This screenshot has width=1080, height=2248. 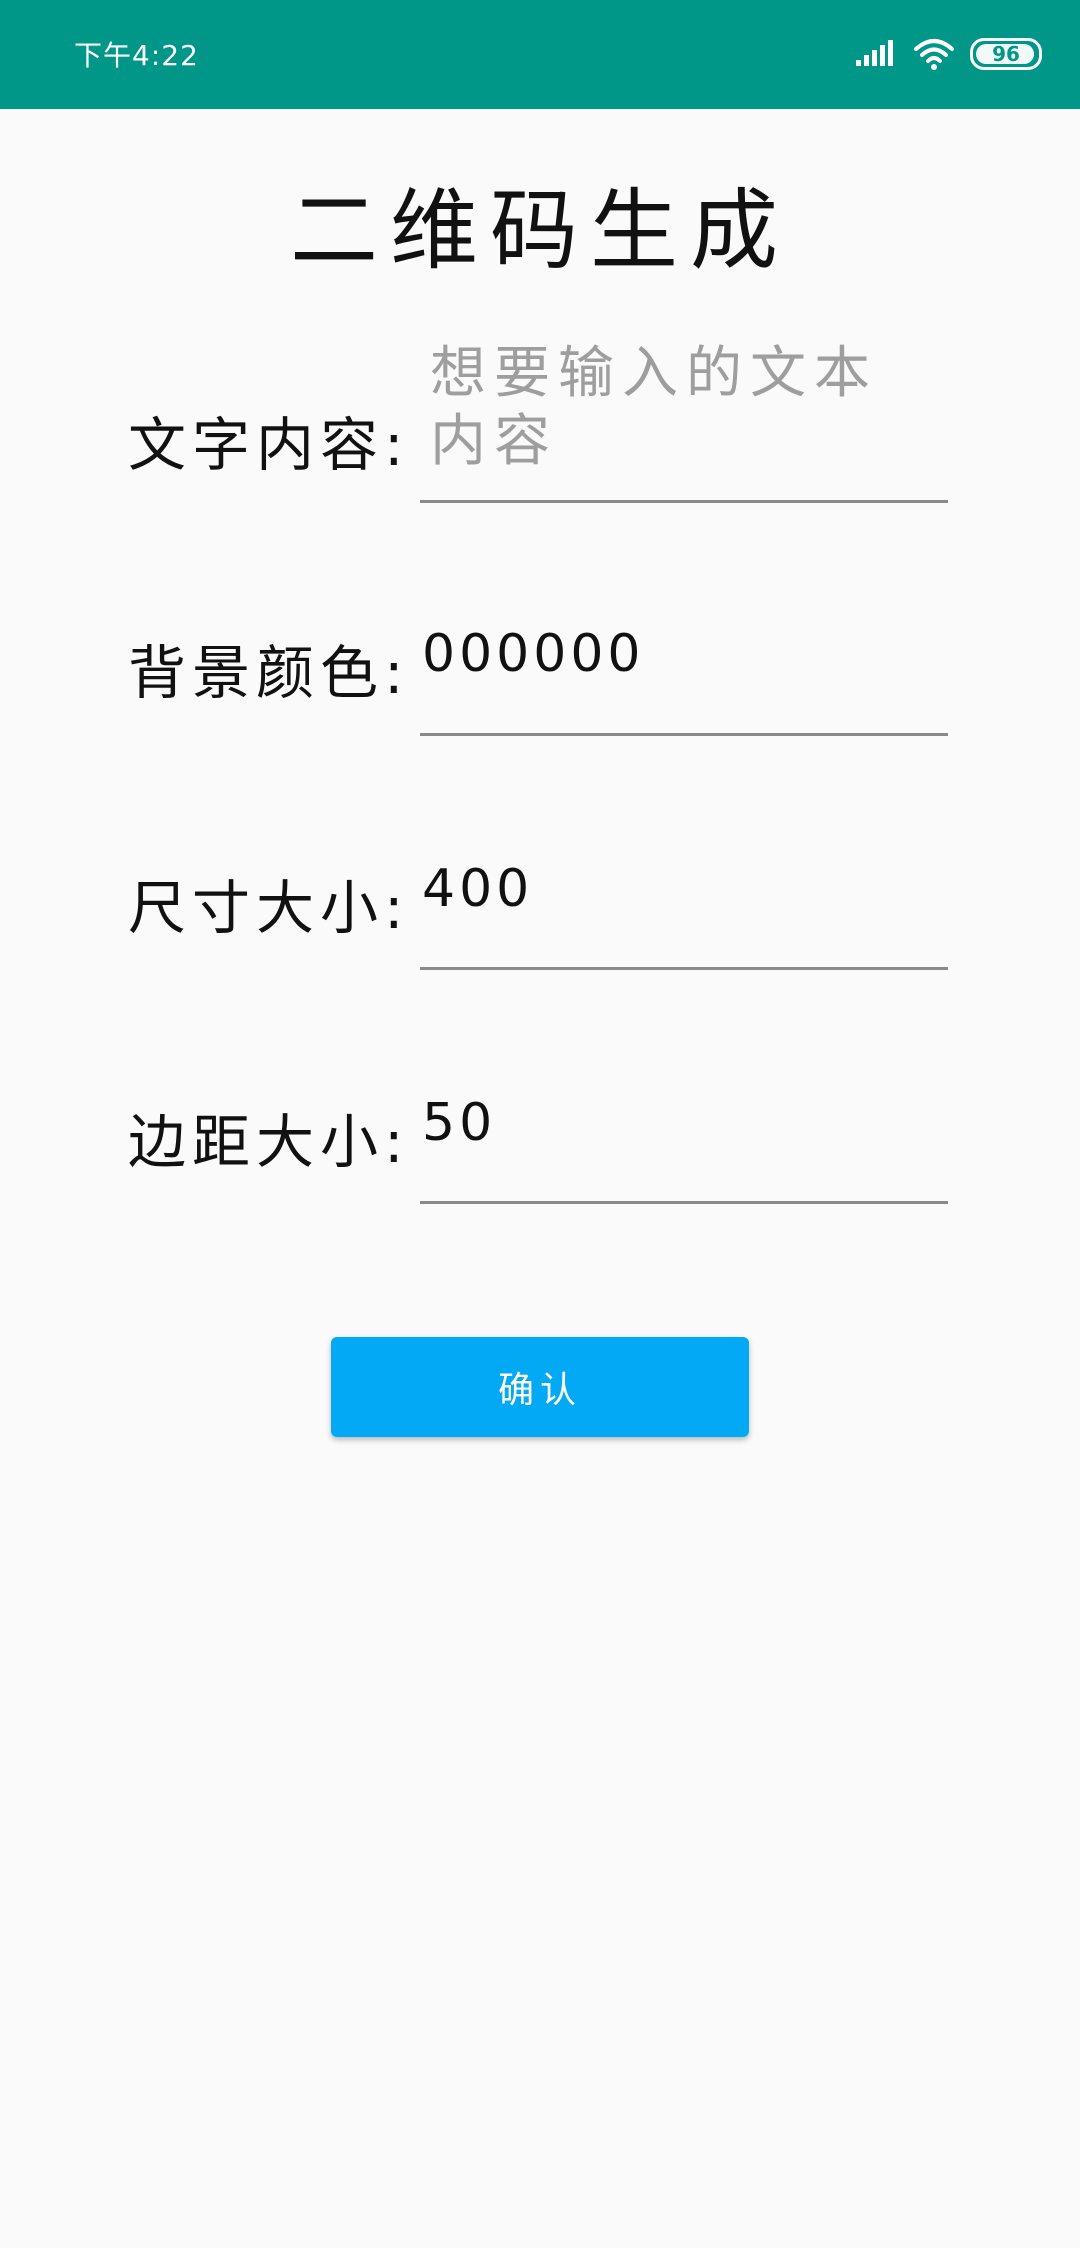 I want to click on status-bar: 下午4:22 96, so click(x=540, y=54).